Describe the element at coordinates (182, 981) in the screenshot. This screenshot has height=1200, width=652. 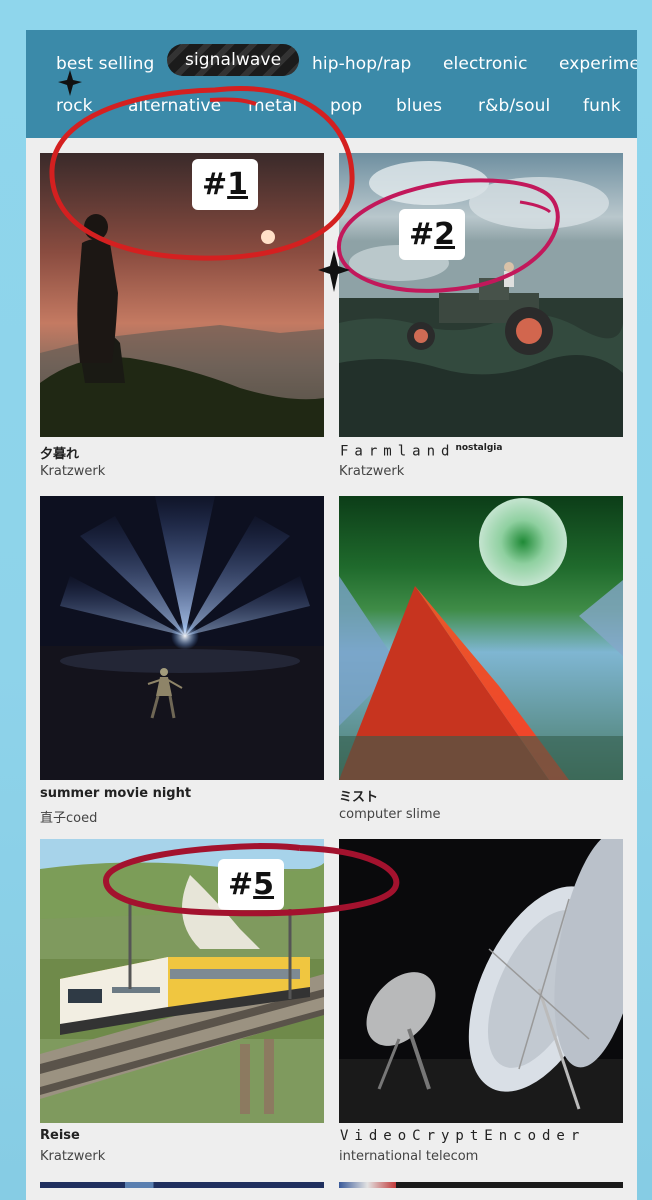
I see `album-cover-reise: #5` at that location.